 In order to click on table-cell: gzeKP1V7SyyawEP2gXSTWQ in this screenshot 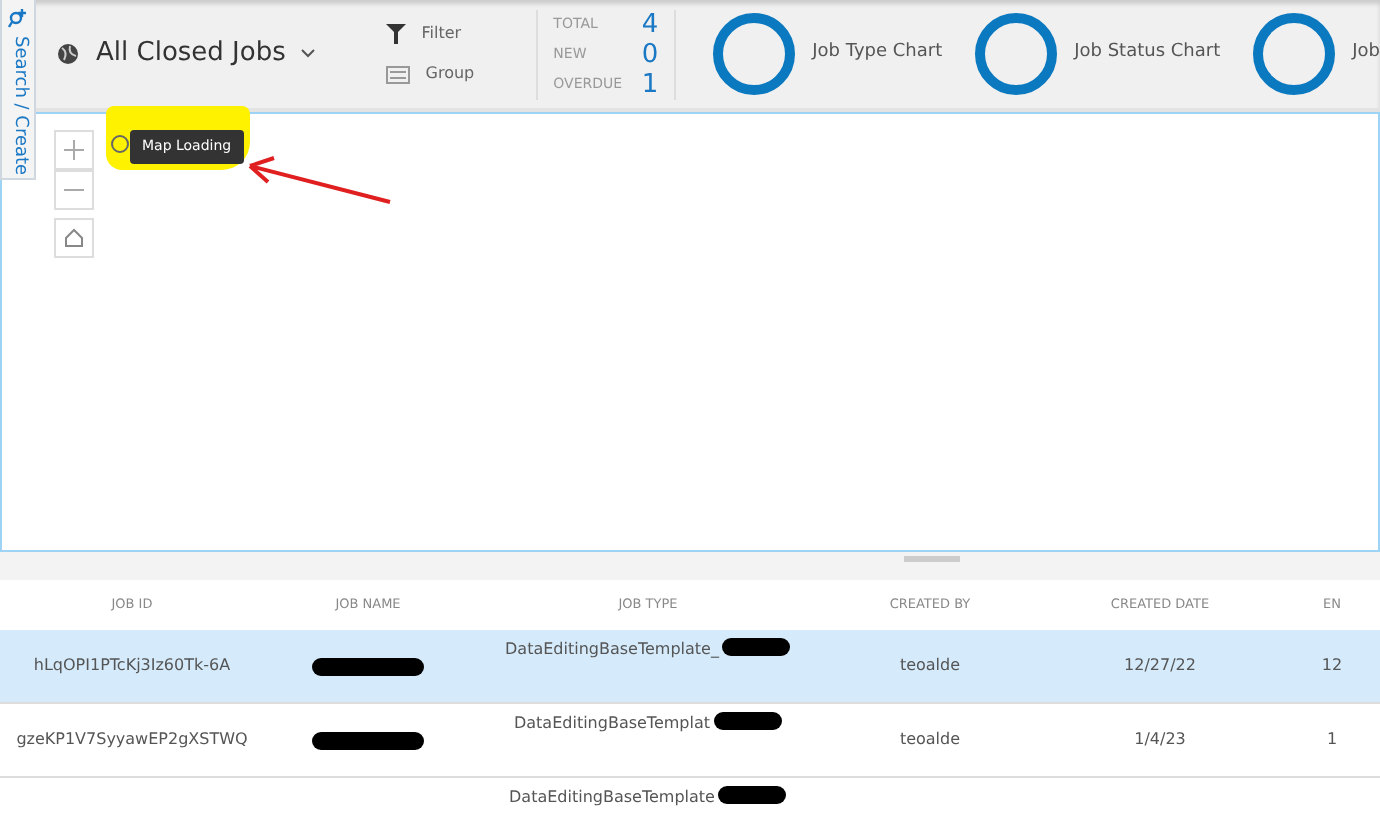, I will do `click(132, 740)`.